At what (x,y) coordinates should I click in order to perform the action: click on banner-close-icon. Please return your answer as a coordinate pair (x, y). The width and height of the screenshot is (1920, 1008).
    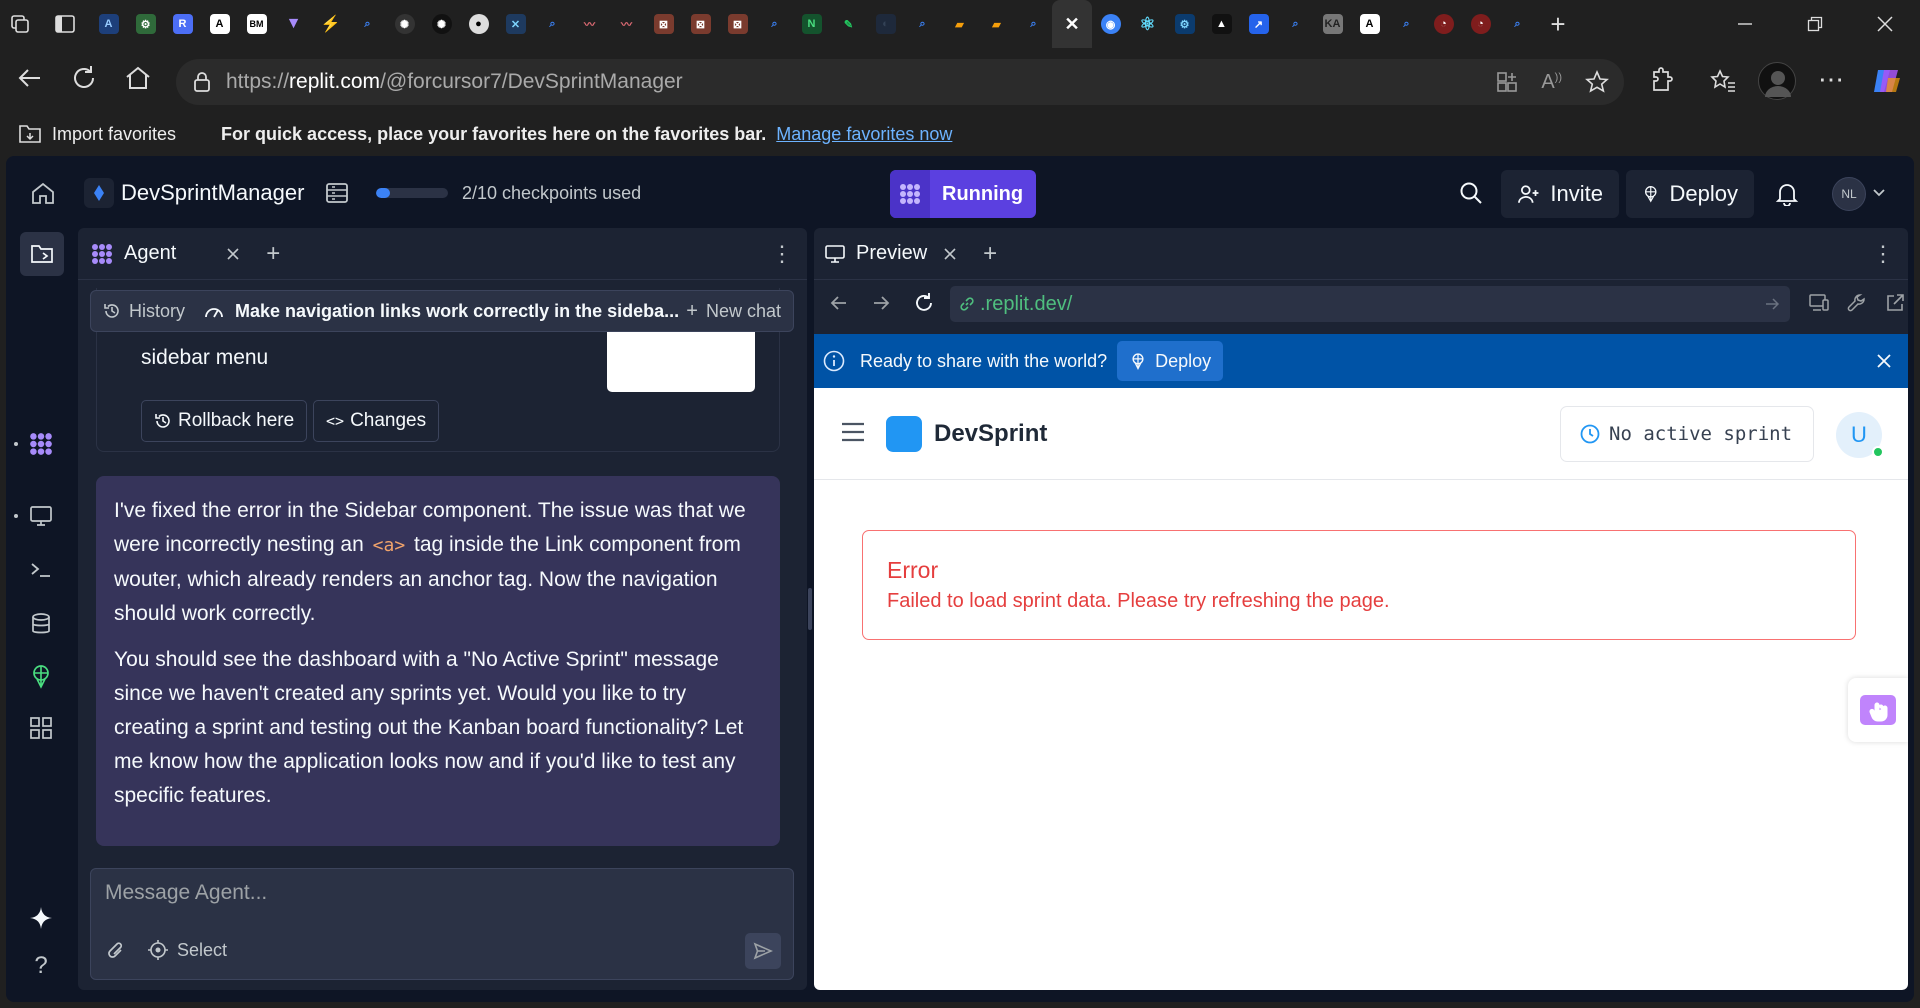
    Looking at the image, I should click on (1884, 361).